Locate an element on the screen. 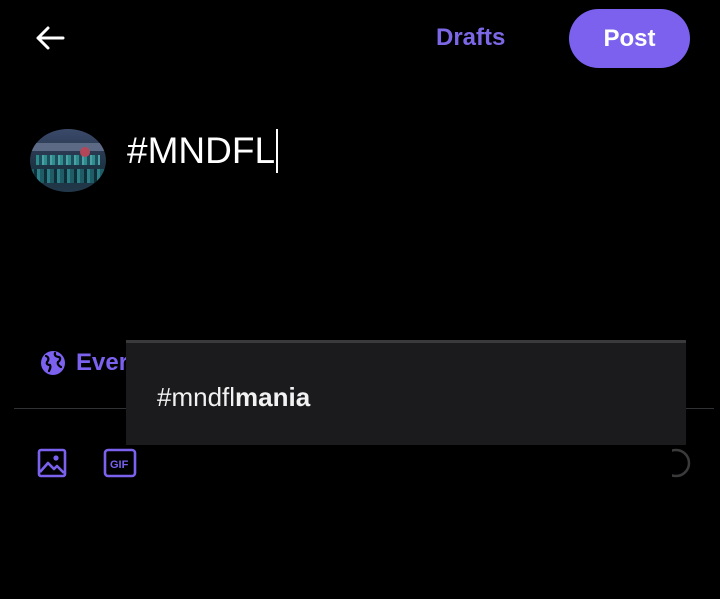  add-gif-button: GIF is located at coordinates (120, 463).